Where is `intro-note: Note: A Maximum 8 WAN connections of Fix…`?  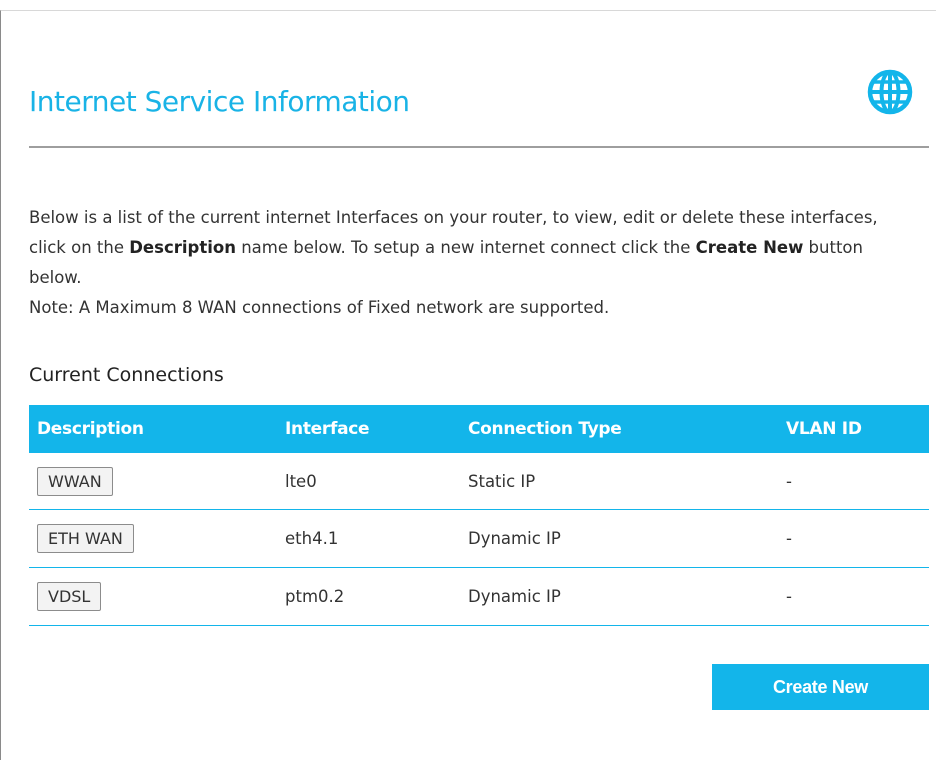
intro-note: Note: A Maximum 8 WAN connections of Fix… is located at coordinates (319, 307).